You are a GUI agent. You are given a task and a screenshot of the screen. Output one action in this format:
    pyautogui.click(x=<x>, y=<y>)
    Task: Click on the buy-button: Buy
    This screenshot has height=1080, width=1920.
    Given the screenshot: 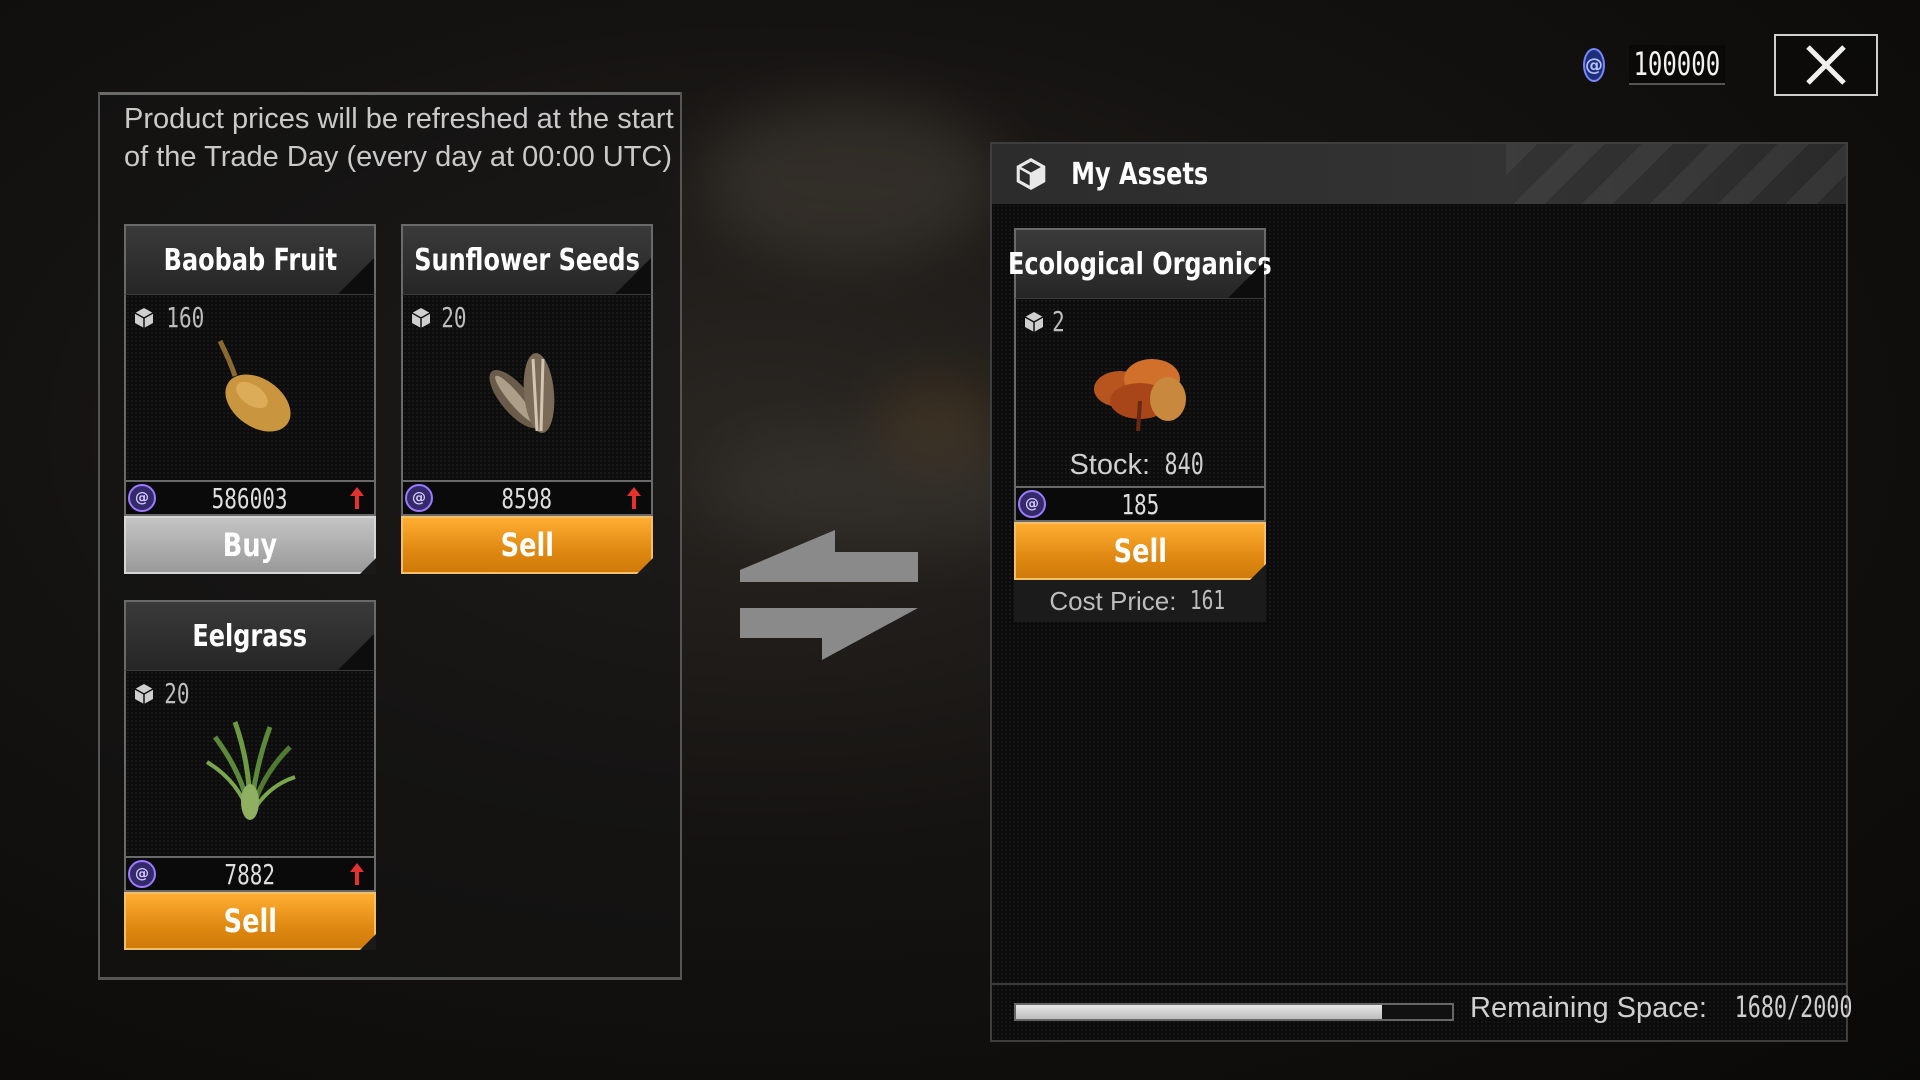 What is the action you would take?
    pyautogui.click(x=250, y=545)
    